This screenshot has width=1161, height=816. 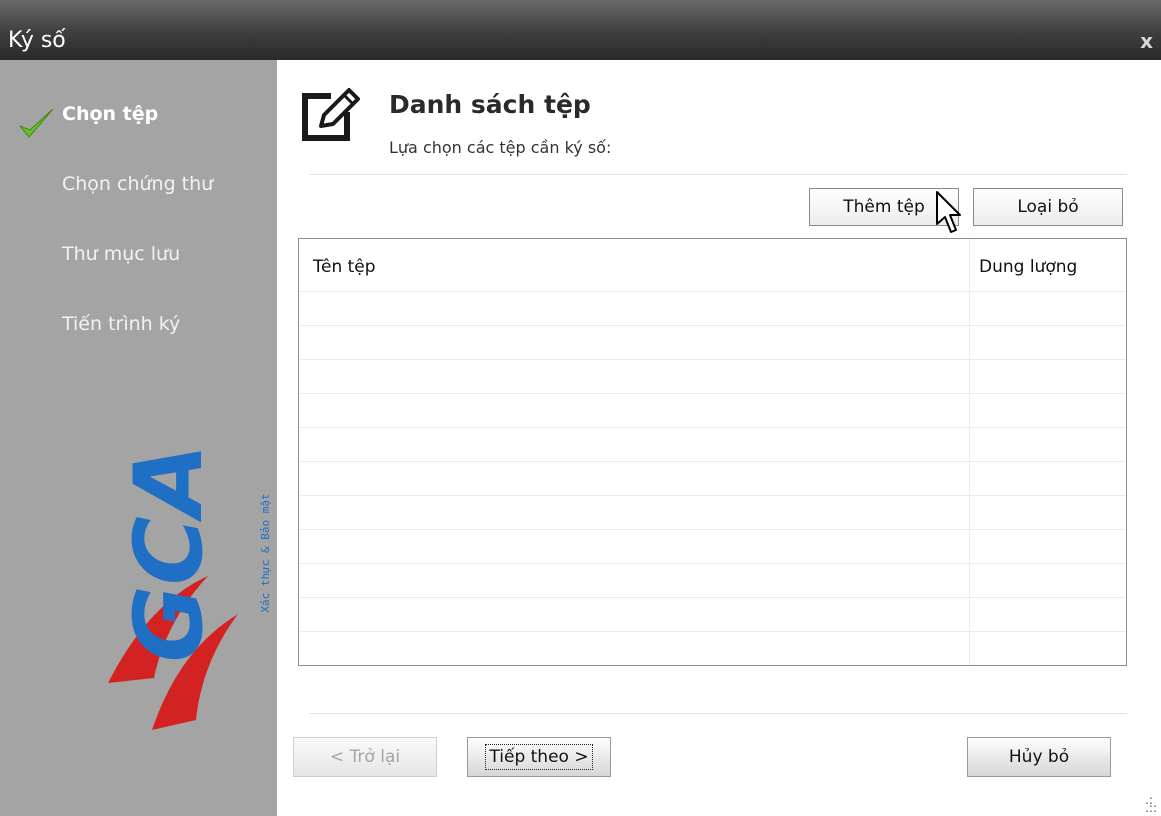 I want to click on edit-icon, so click(x=331, y=114).